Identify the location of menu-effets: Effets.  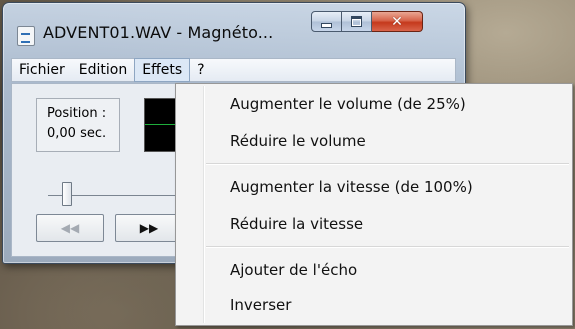
(162, 70).